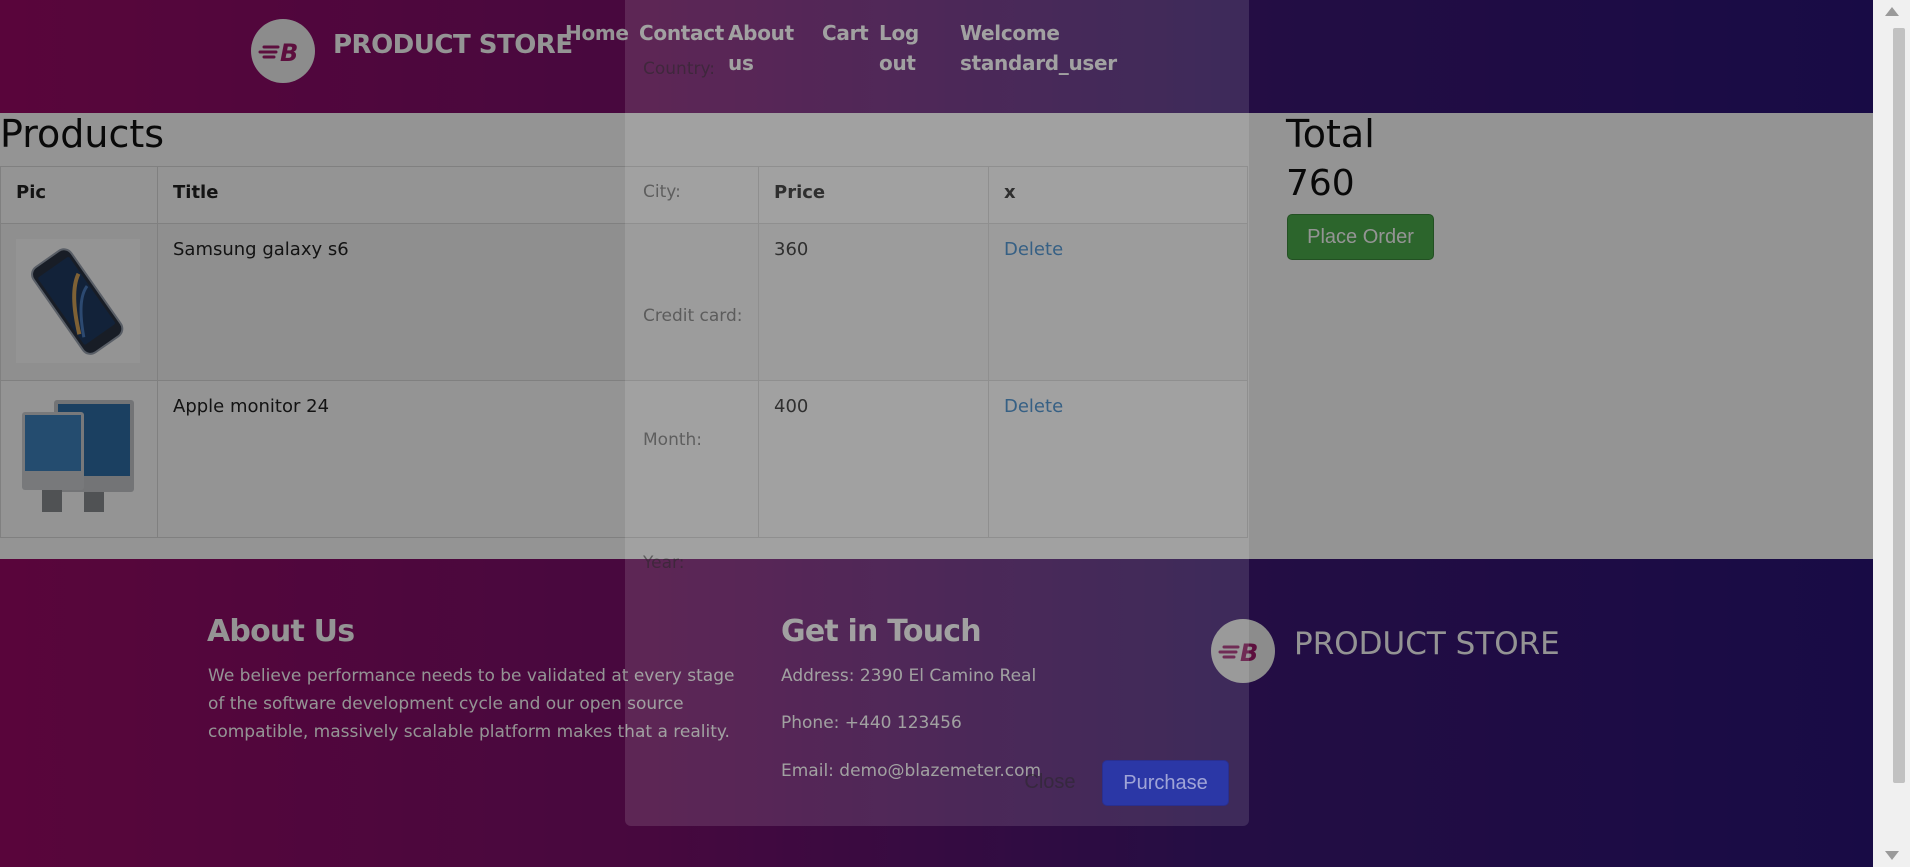 The image size is (1910, 867). What do you see at coordinates (1892, 11) in the screenshot?
I see `scroll-up-arrow-icon` at bounding box center [1892, 11].